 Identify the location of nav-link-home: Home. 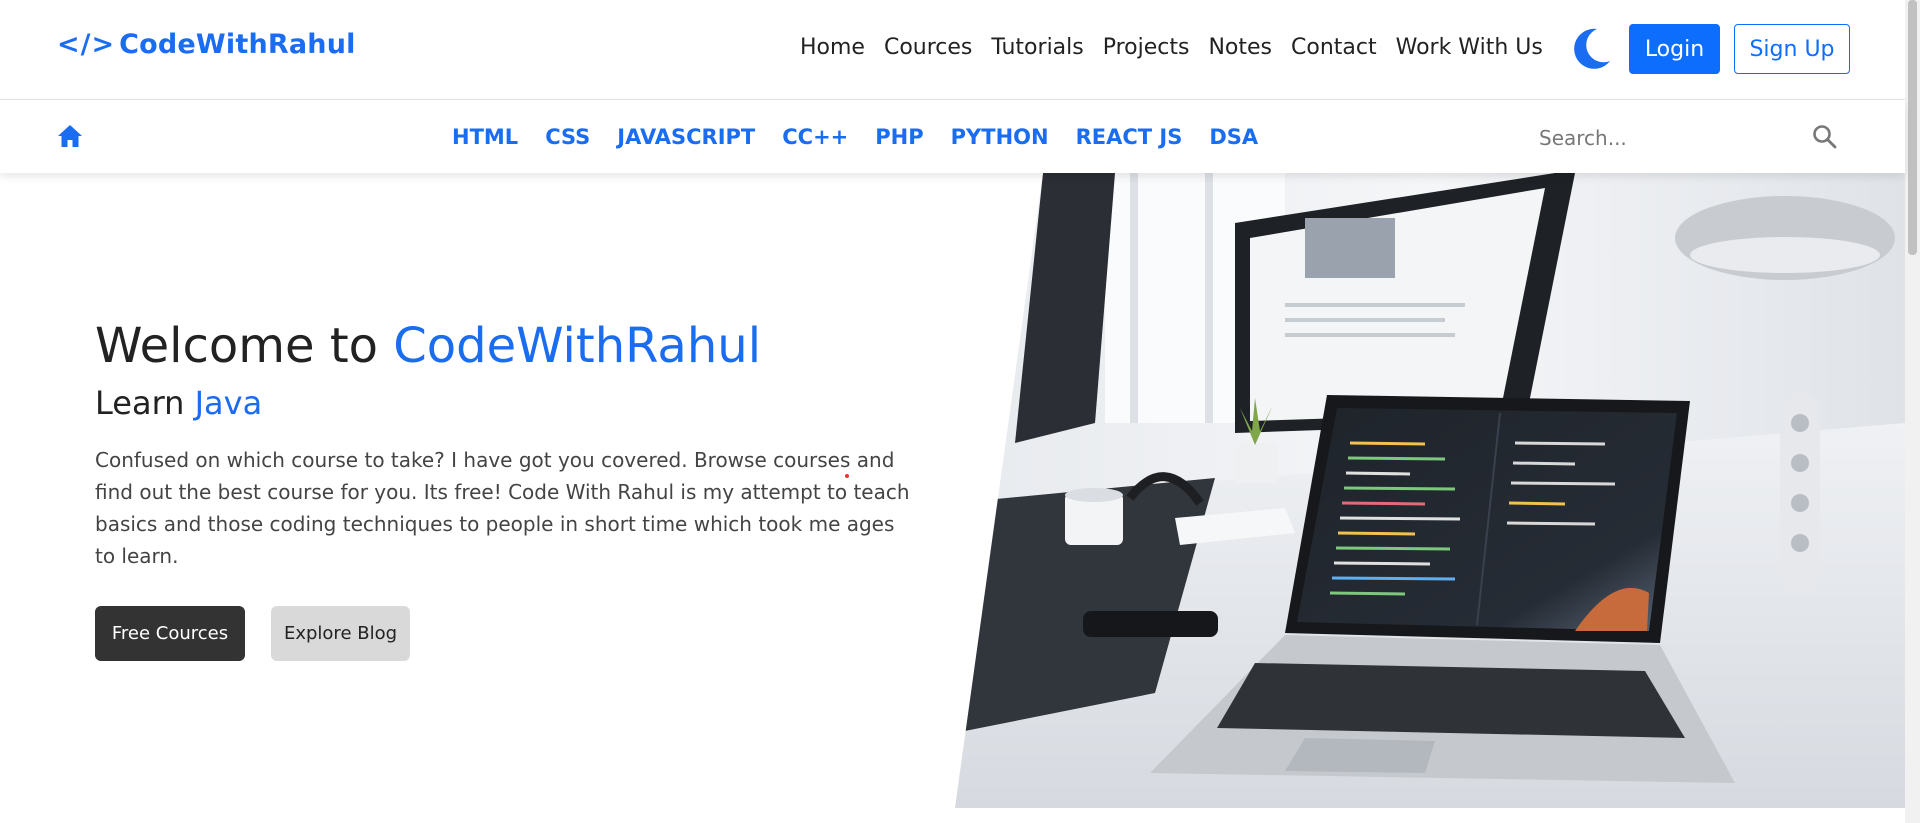
(832, 47).